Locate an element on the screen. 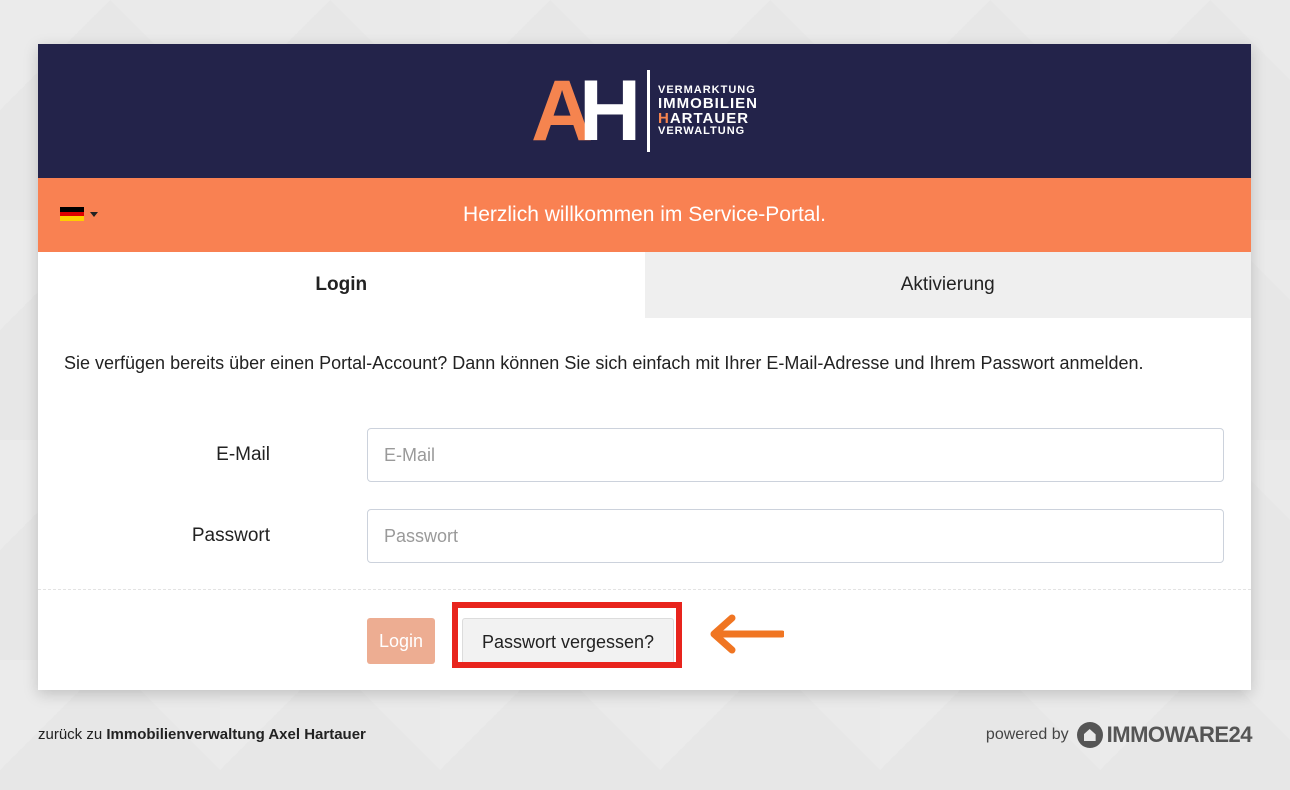  arrow-left-icon is located at coordinates (747, 634).